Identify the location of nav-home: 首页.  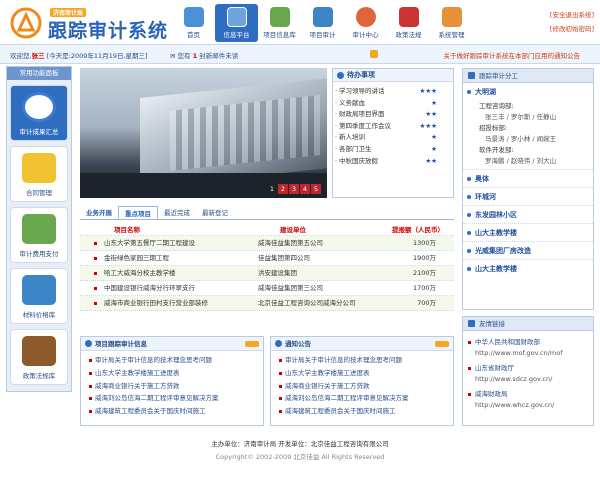
(193, 23).